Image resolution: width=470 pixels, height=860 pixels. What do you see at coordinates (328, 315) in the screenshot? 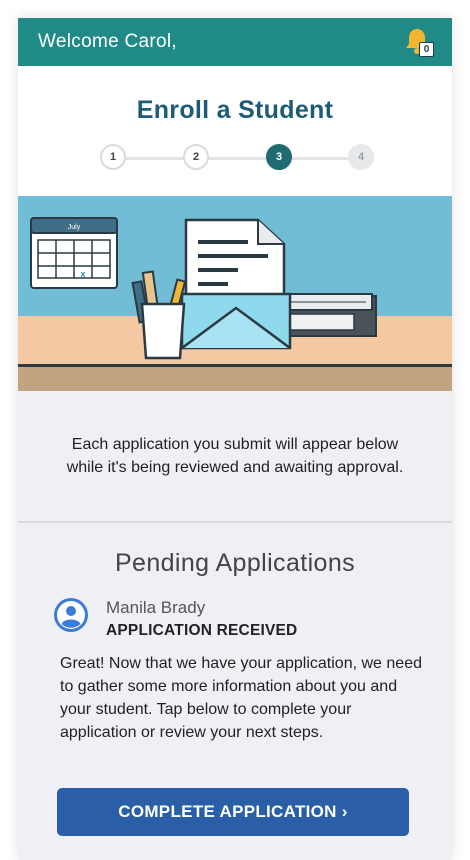
I see `paper-tray-icon` at bounding box center [328, 315].